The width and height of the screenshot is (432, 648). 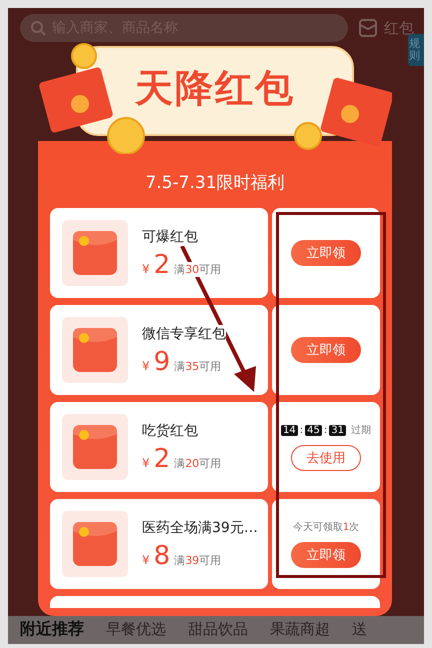 What do you see at coordinates (198, 269) in the screenshot?
I see `coupon-condition: 满30可用` at bounding box center [198, 269].